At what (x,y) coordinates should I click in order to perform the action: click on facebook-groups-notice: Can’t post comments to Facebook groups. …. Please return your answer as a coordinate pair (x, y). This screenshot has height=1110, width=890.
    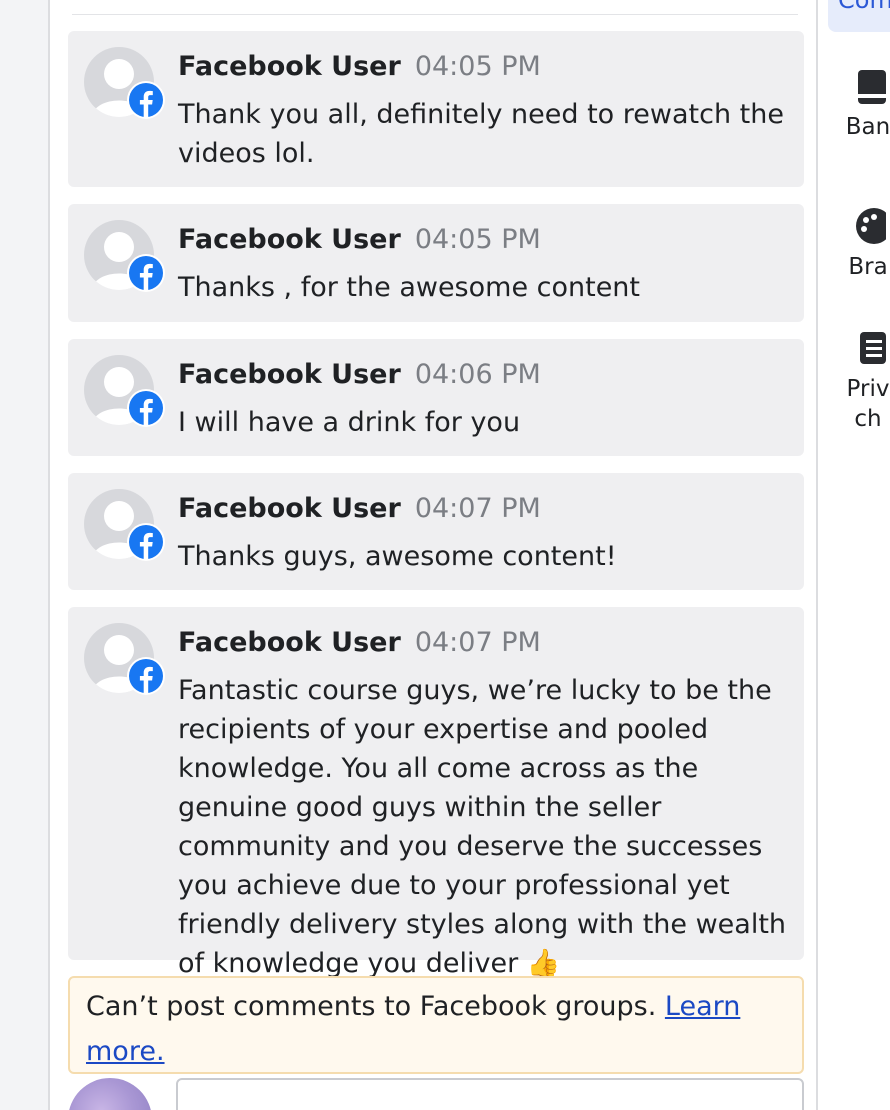
    Looking at the image, I should click on (436, 1025).